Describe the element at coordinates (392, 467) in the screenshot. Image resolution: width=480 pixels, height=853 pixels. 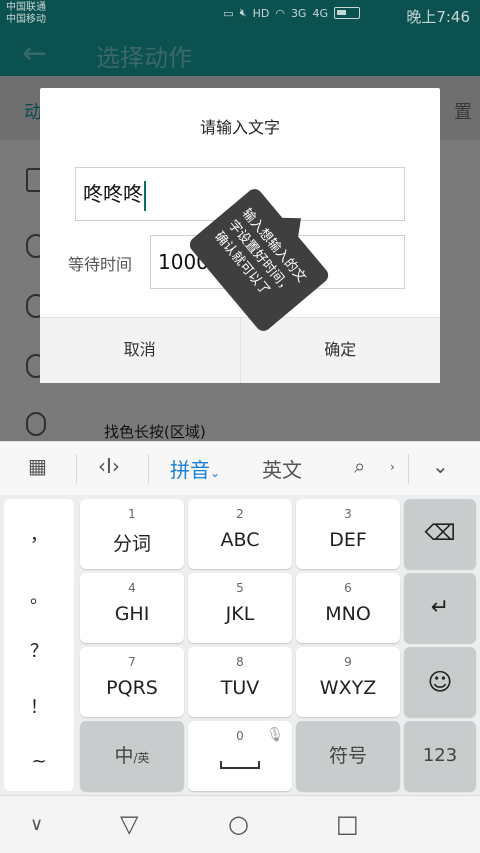
I see `chevron-right-icon: ›` at that location.